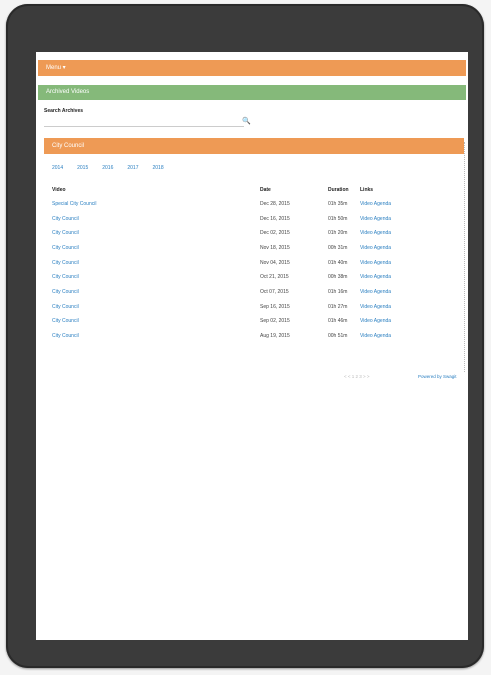 The image size is (491, 675). Describe the element at coordinates (338, 336) in the screenshot. I see `duration-cell: 00h 51m` at that location.